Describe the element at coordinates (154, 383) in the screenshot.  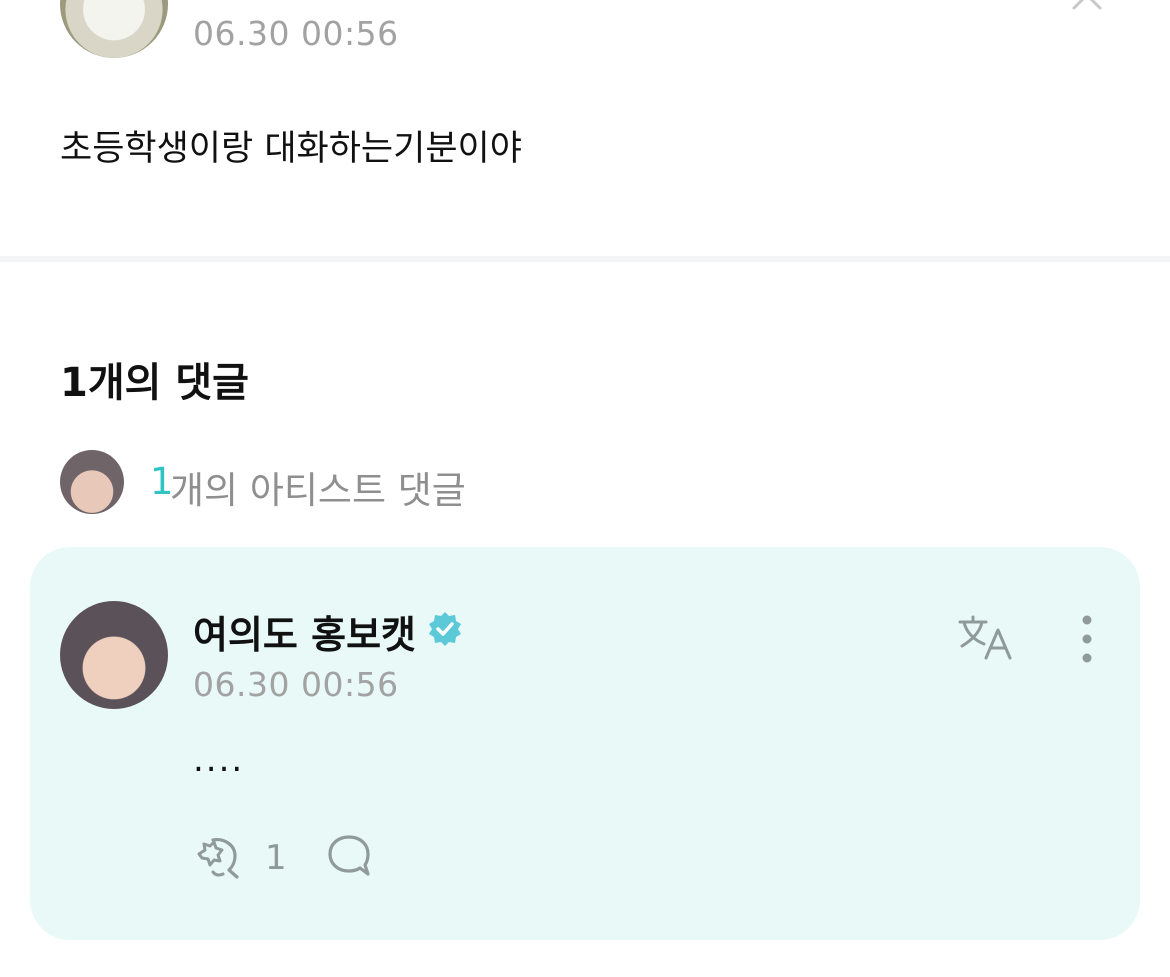
I see `comments-title: 1개의 댓글` at that location.